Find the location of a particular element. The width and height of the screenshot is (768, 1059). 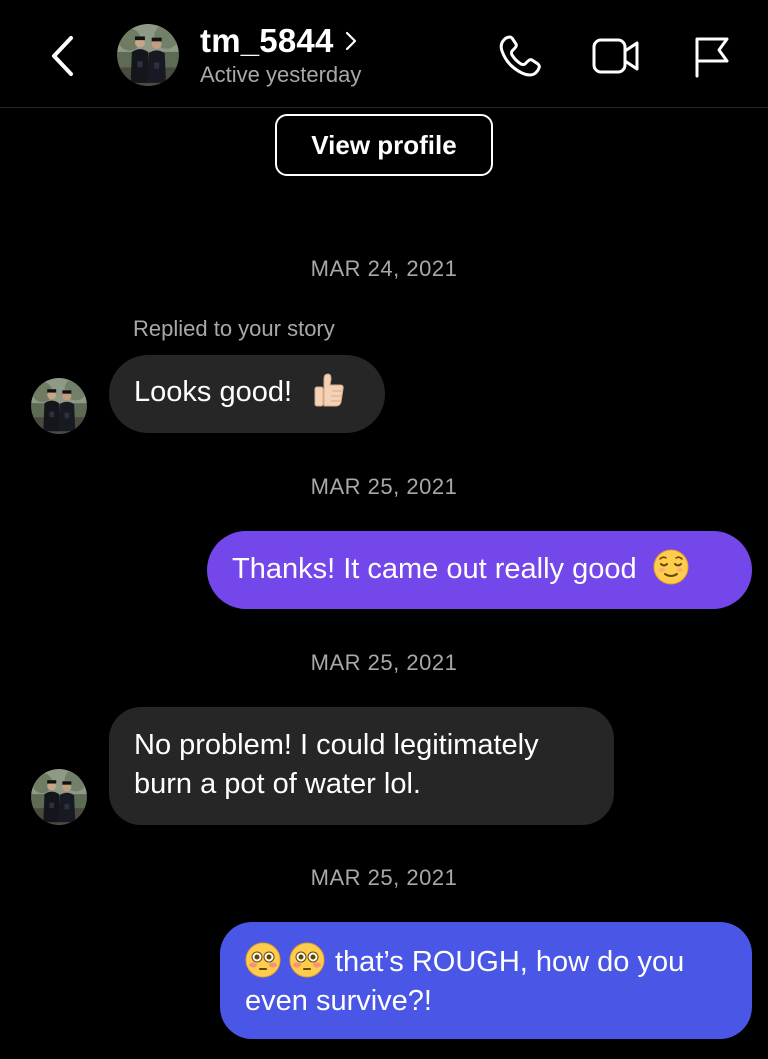

video-camera-icon is located at coordinates (615, 56).